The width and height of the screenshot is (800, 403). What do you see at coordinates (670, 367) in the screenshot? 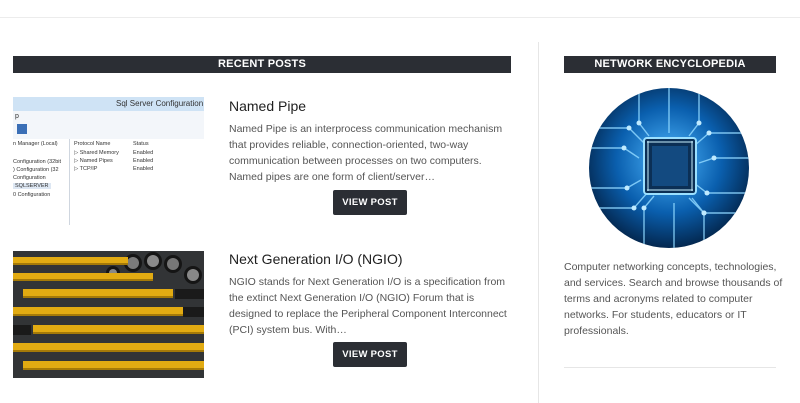
I see `sidebar-rule` at bounding box center [670, 367].